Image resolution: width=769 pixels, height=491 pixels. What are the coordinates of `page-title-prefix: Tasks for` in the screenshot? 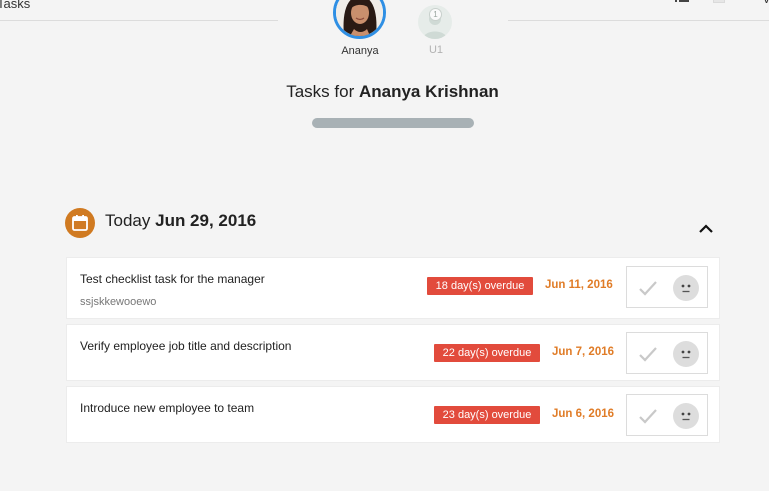 It's located at (322, 91).